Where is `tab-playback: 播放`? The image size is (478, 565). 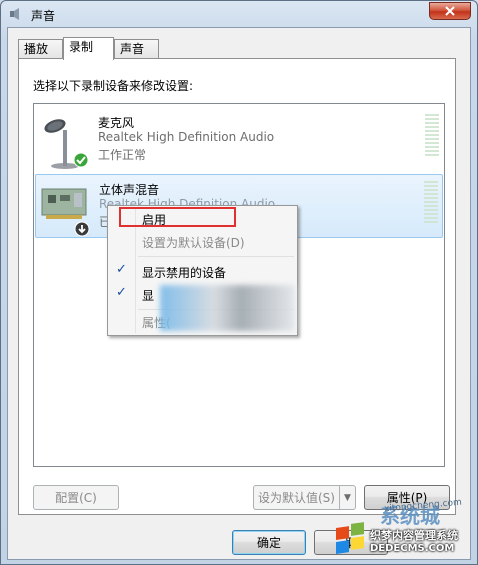 tab-playback: 播放 is located at coordinates (40, 49).